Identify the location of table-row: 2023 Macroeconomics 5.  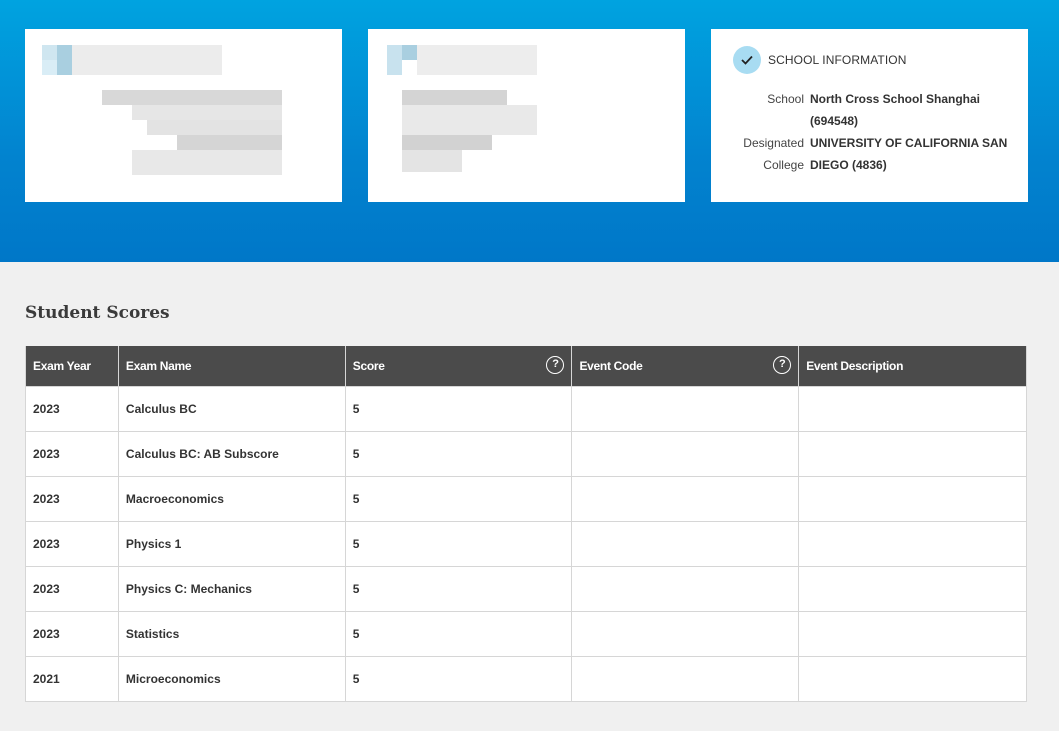
(526, 498).